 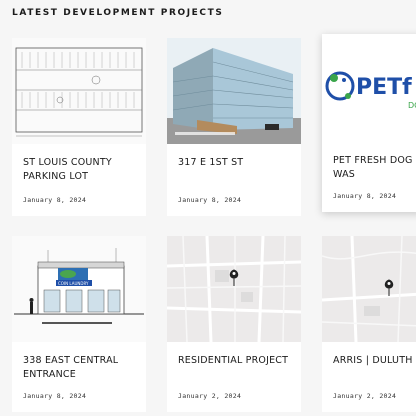 I want to click on sign-text: COIN LAUNDRY, so click(x=73, y=283).